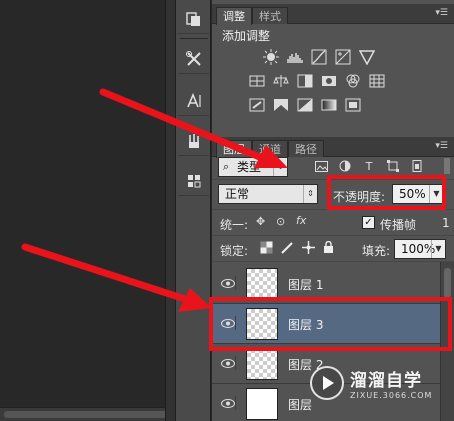 This screenshot has width=454, height=421. What do you see at coordinates (343, 57) in the screenshot?
I see `exposure-icon` at bounding box center [343, 57].